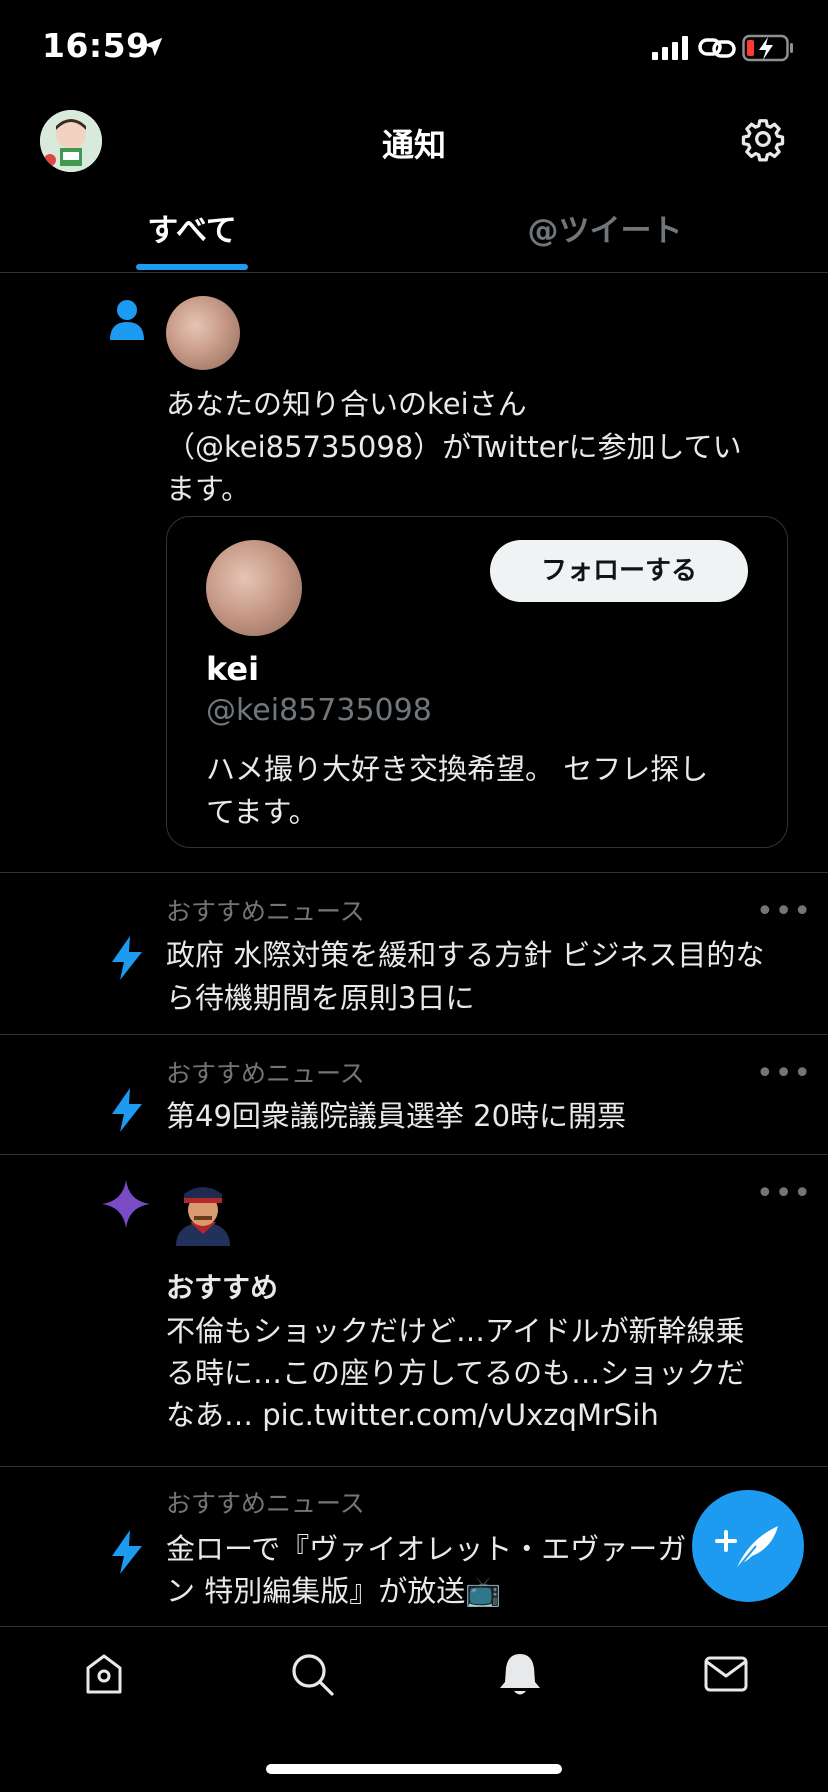  I want to click on recommend-title: おすすめ, so click(222, 1287).